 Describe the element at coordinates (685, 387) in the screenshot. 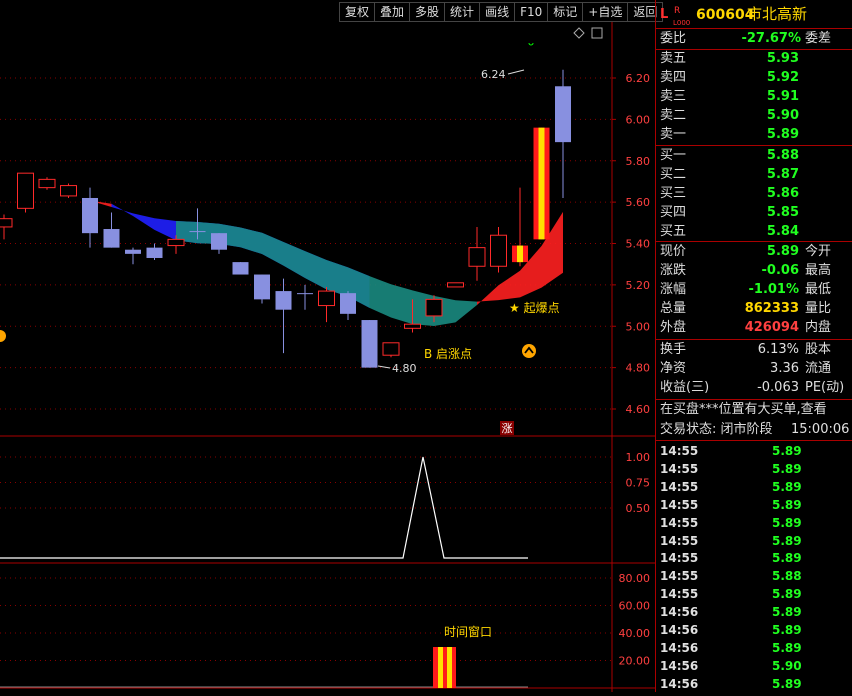

I see `fundamental-label: 收益(三)` at that location.